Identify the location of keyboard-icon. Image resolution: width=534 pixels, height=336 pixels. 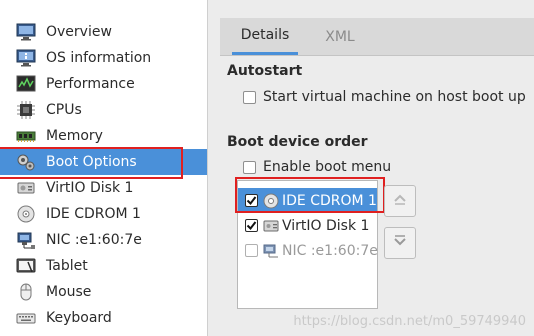
(26, 318).